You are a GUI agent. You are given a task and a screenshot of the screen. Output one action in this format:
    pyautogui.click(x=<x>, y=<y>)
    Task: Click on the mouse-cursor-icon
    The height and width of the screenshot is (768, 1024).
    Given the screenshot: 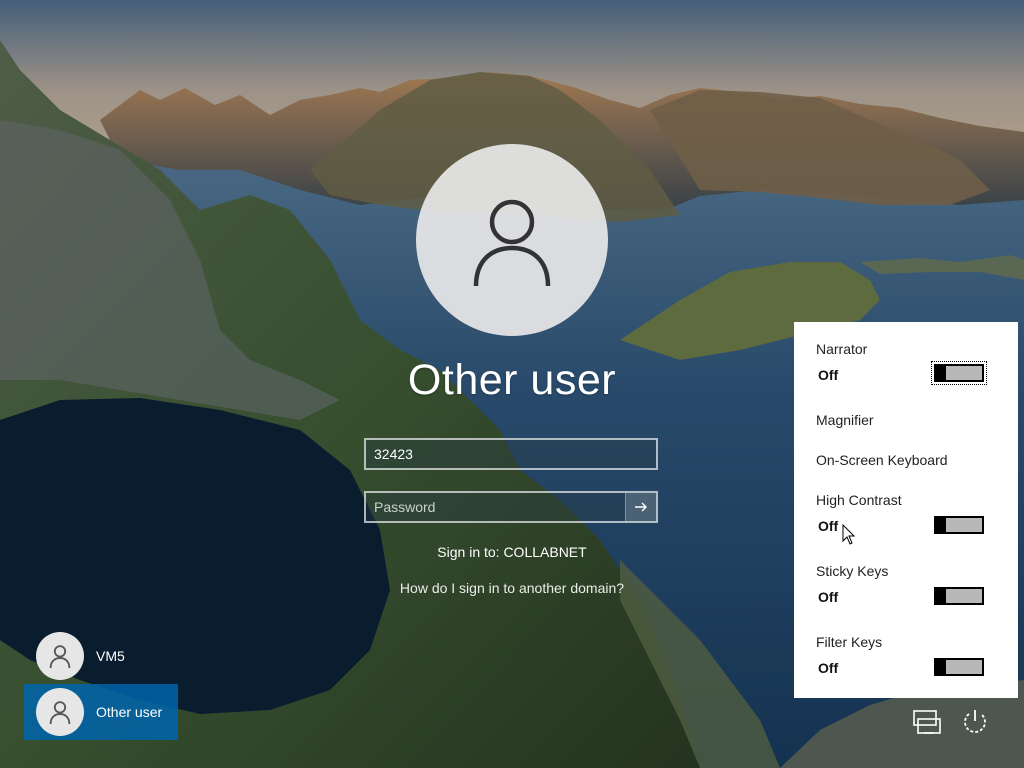 What is the action you would take?
    pyautogui.click(x=849, y=534)
    